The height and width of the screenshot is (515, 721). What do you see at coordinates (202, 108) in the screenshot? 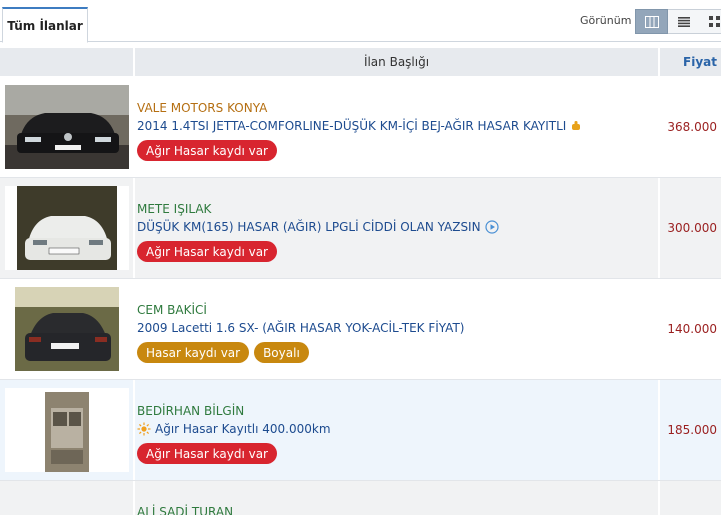
I see `listing-seller: VALE MOTORS KONYA` at bounding box center [202, 108].